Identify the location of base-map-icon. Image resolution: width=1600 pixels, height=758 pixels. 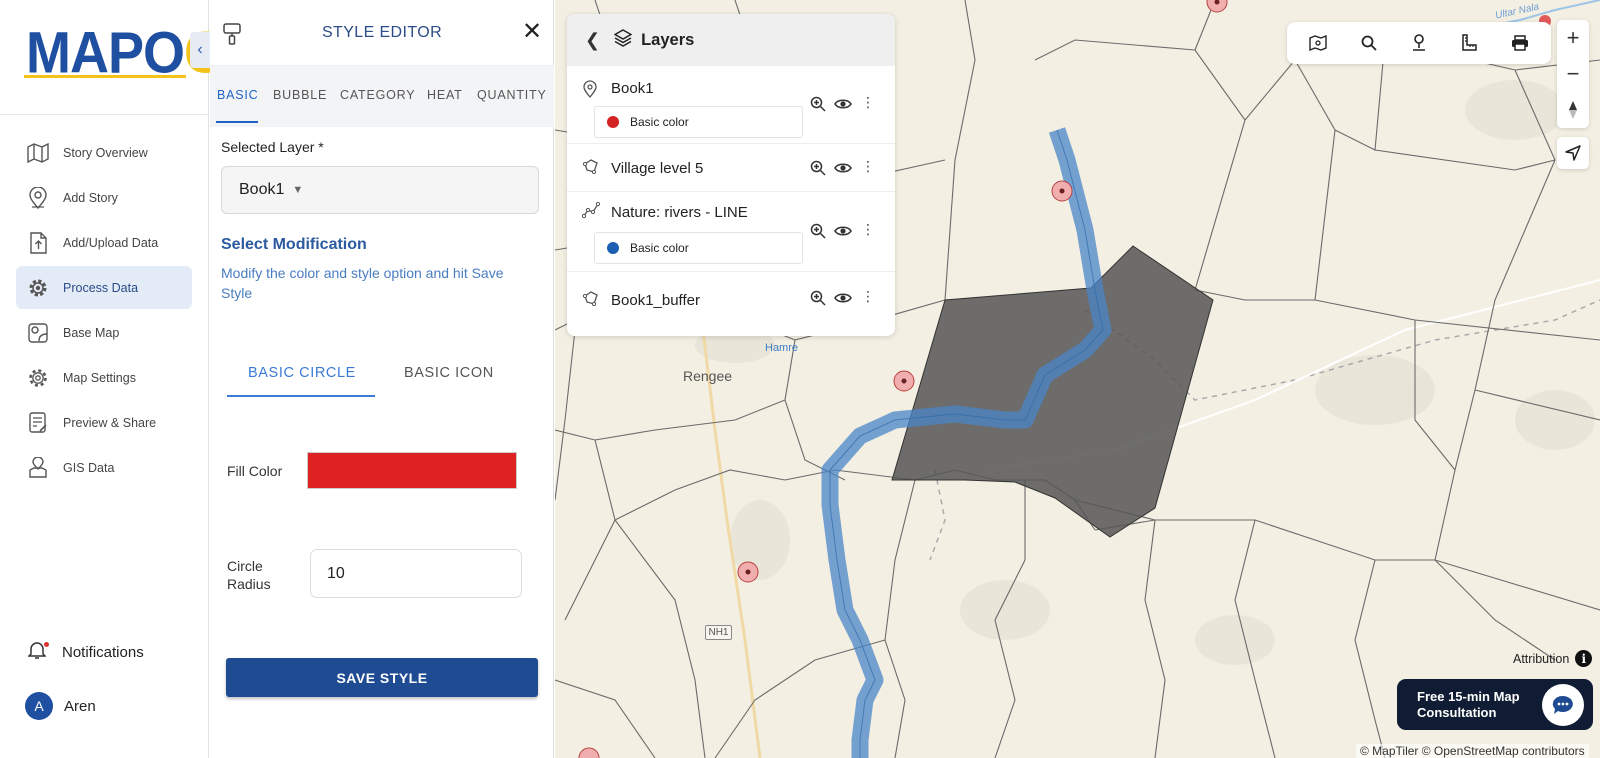
(38, 333).